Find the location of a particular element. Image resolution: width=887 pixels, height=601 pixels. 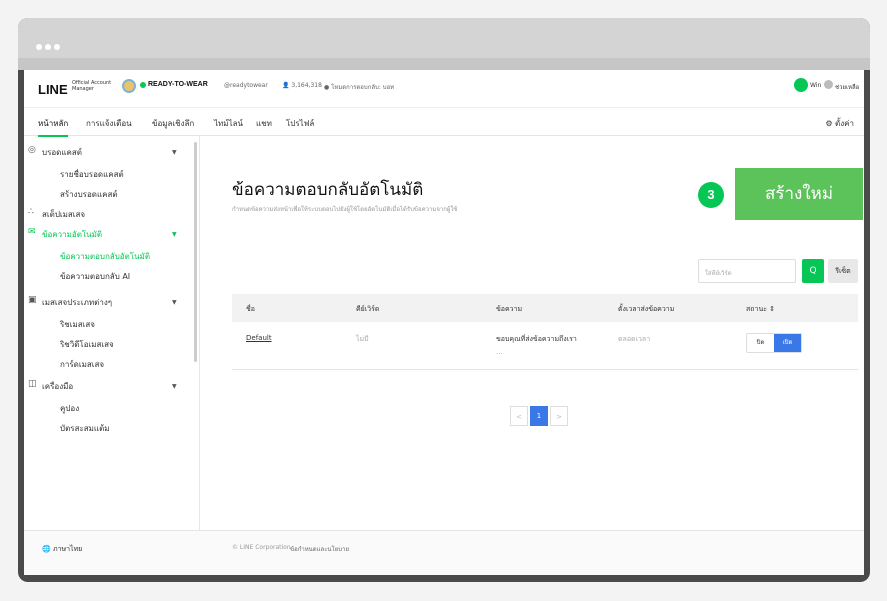

auto-reply-icon: ✉ is located at coordinates (32, 232).